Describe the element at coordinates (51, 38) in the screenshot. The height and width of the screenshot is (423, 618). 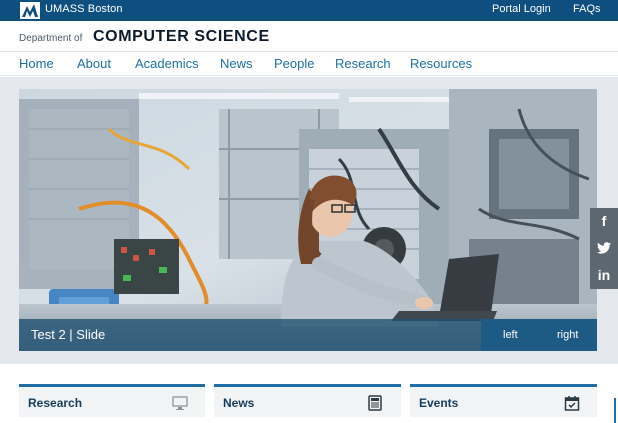
I see `department-prefix: Department of` at that location.